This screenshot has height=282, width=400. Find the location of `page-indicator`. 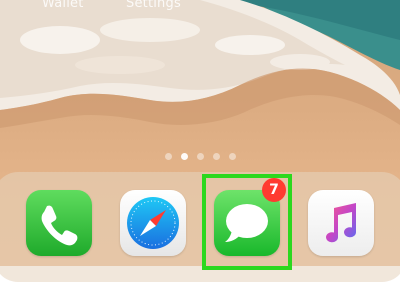

page-indicator is located at coordinates (200, 156).